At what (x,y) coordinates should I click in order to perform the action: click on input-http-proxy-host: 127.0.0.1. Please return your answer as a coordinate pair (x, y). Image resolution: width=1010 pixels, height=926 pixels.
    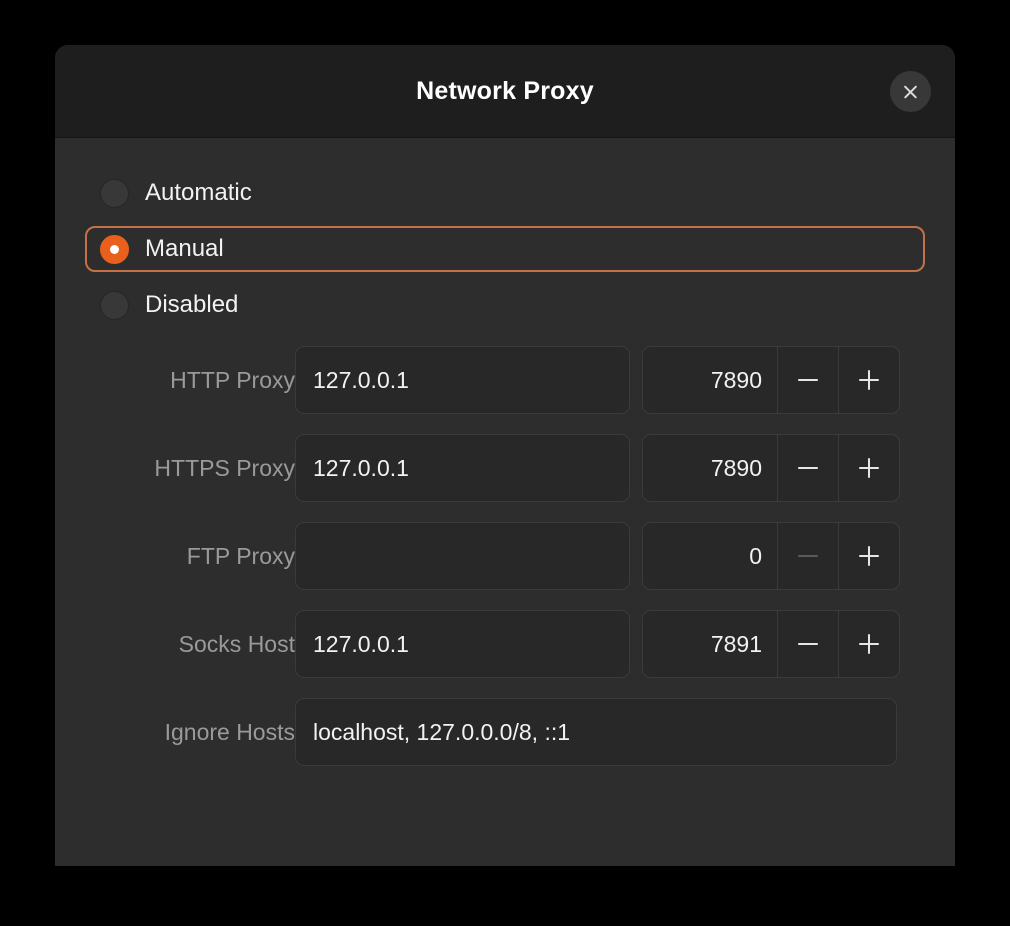
    Looking at the image, I should click on (462, 380).